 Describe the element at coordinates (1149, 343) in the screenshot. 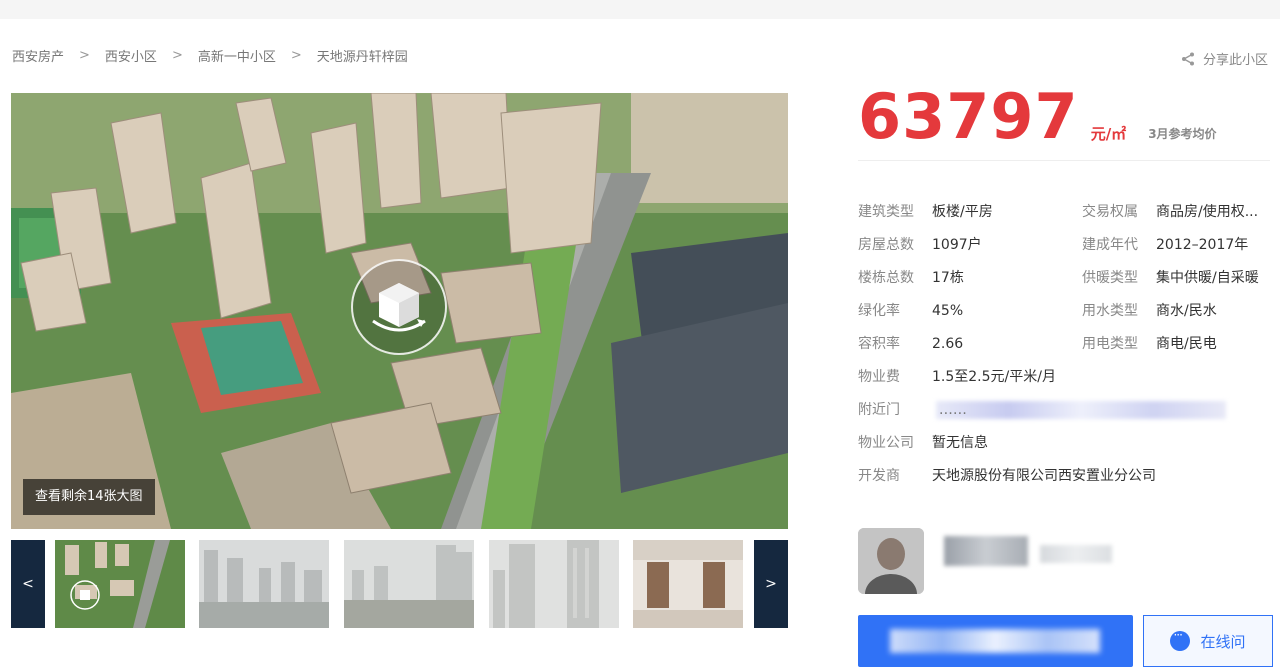

I see `info-electricity: 用电类型 商电/民电` at that location.